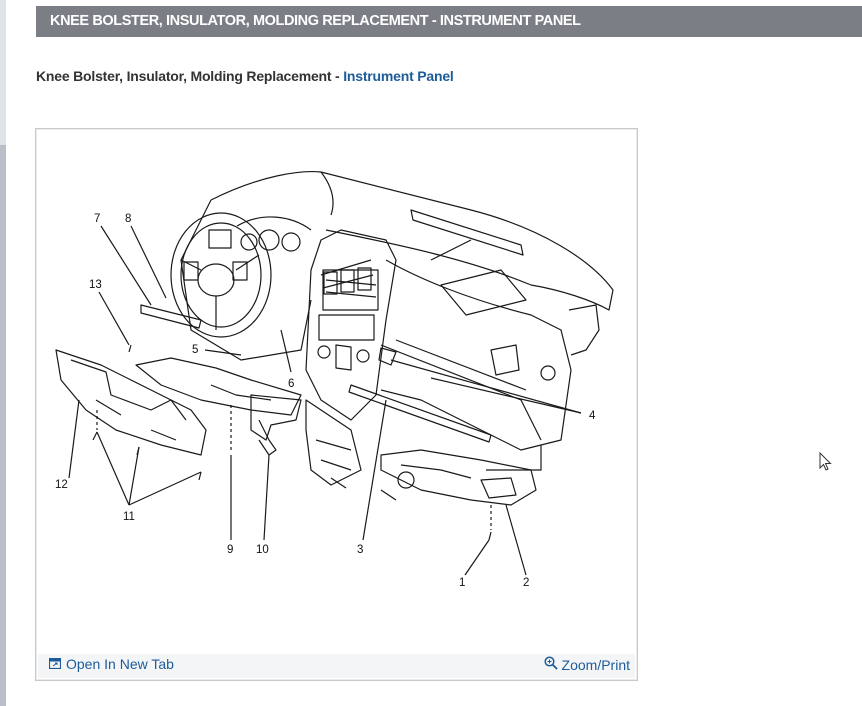 This screenshot has height=706, width=862. What do you see at coordinates (61, 485) in the screenshot?
I see `callout-12: 12` at bounding box center [61, 485].